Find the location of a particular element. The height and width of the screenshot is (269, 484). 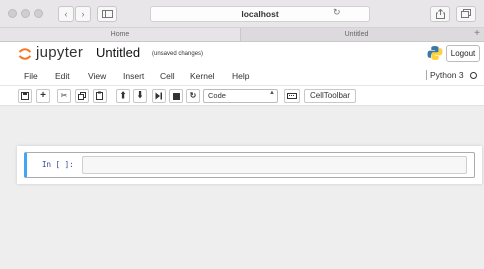

share-icon is located at coordinates (440, 13).